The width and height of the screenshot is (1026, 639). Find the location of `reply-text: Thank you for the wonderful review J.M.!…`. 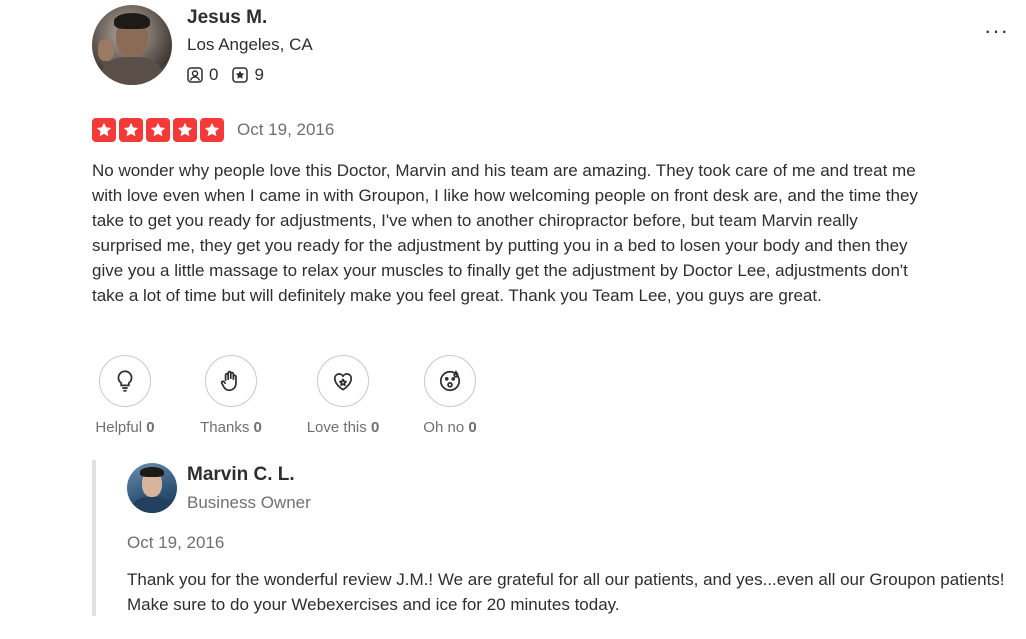

reply-text: Thank you for the wonderful review J.M.!… is located at coordinates (566, 592).